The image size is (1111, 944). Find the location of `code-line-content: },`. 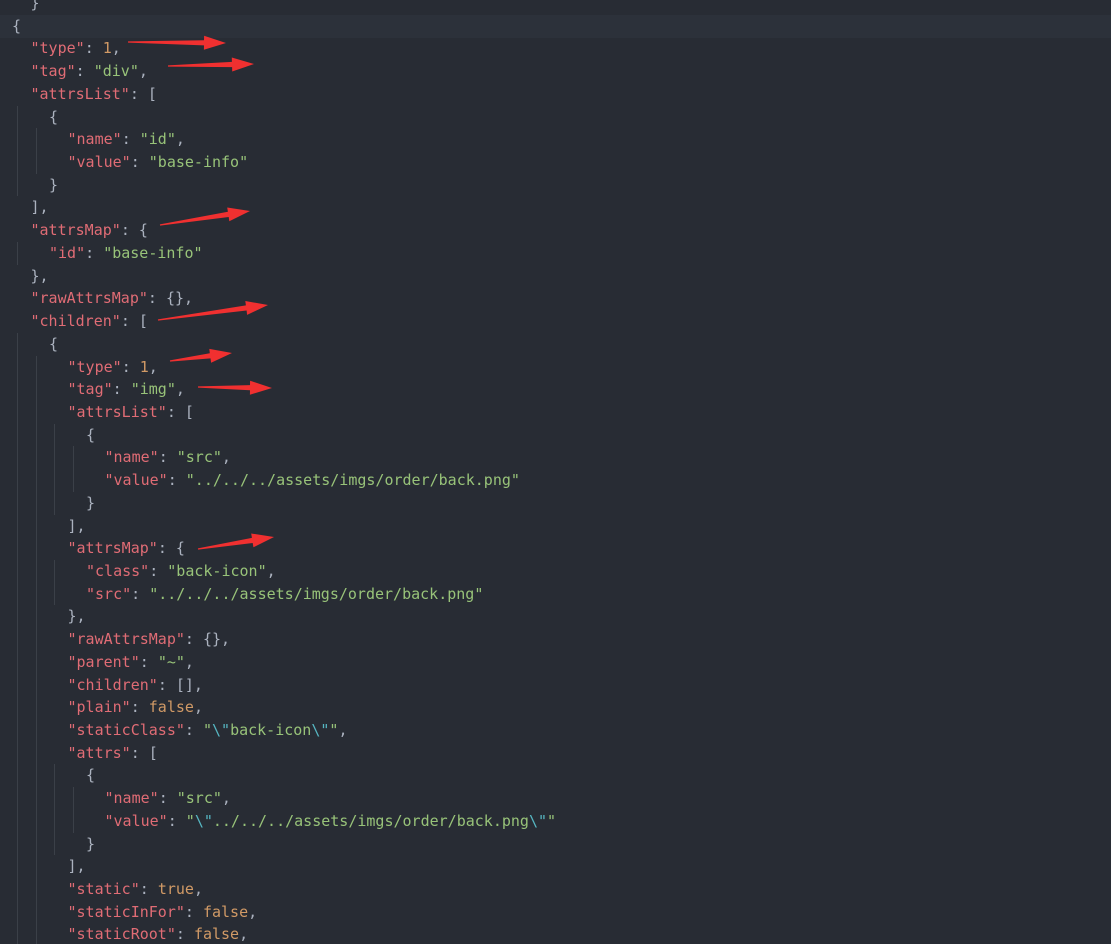

code-line-content: }, is located at coordinates (49, 616).